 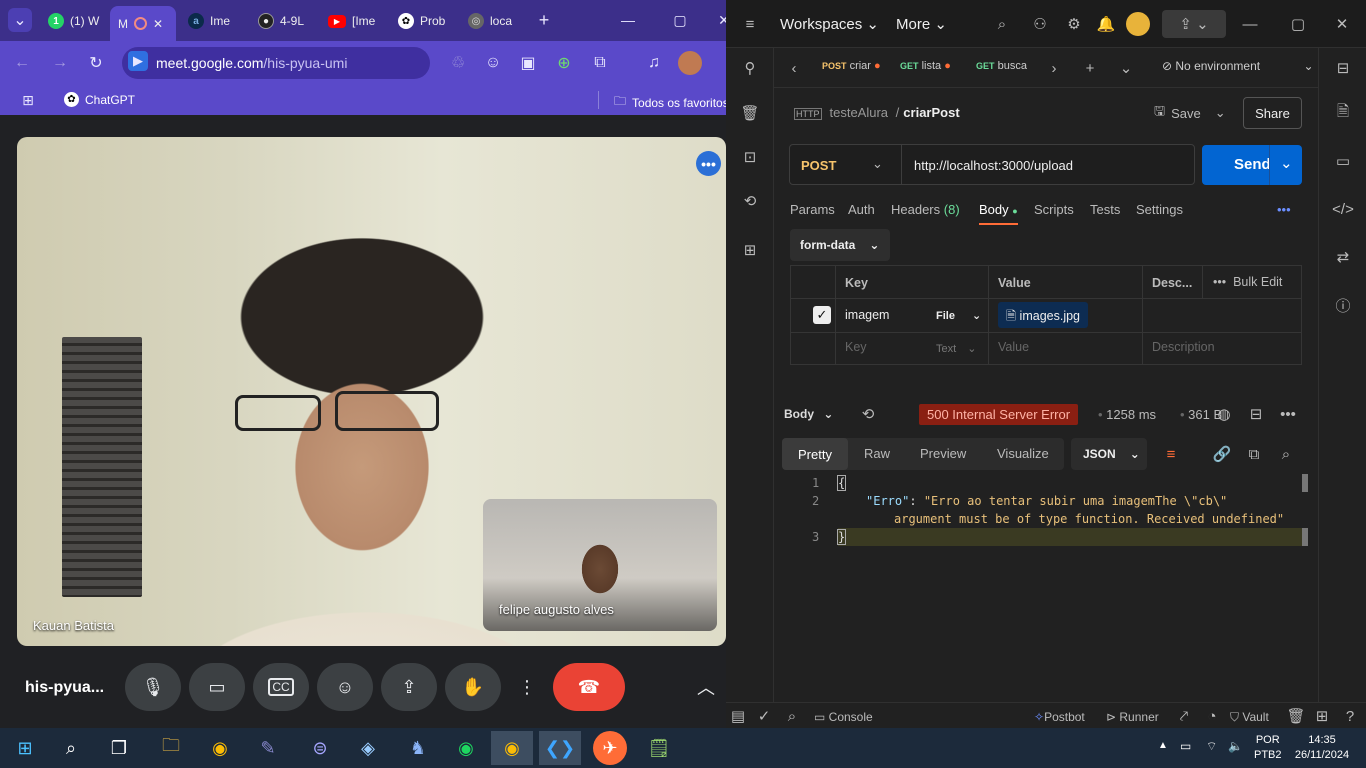 I want to click on tab-scripts: Scripts, so click(x=1054, y=209).